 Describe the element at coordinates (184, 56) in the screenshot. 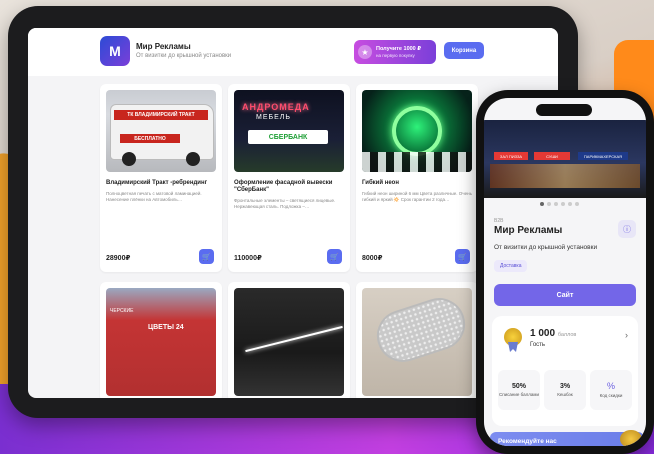

I see `brand-subtitle: От визитки до крышной установки` at that location.